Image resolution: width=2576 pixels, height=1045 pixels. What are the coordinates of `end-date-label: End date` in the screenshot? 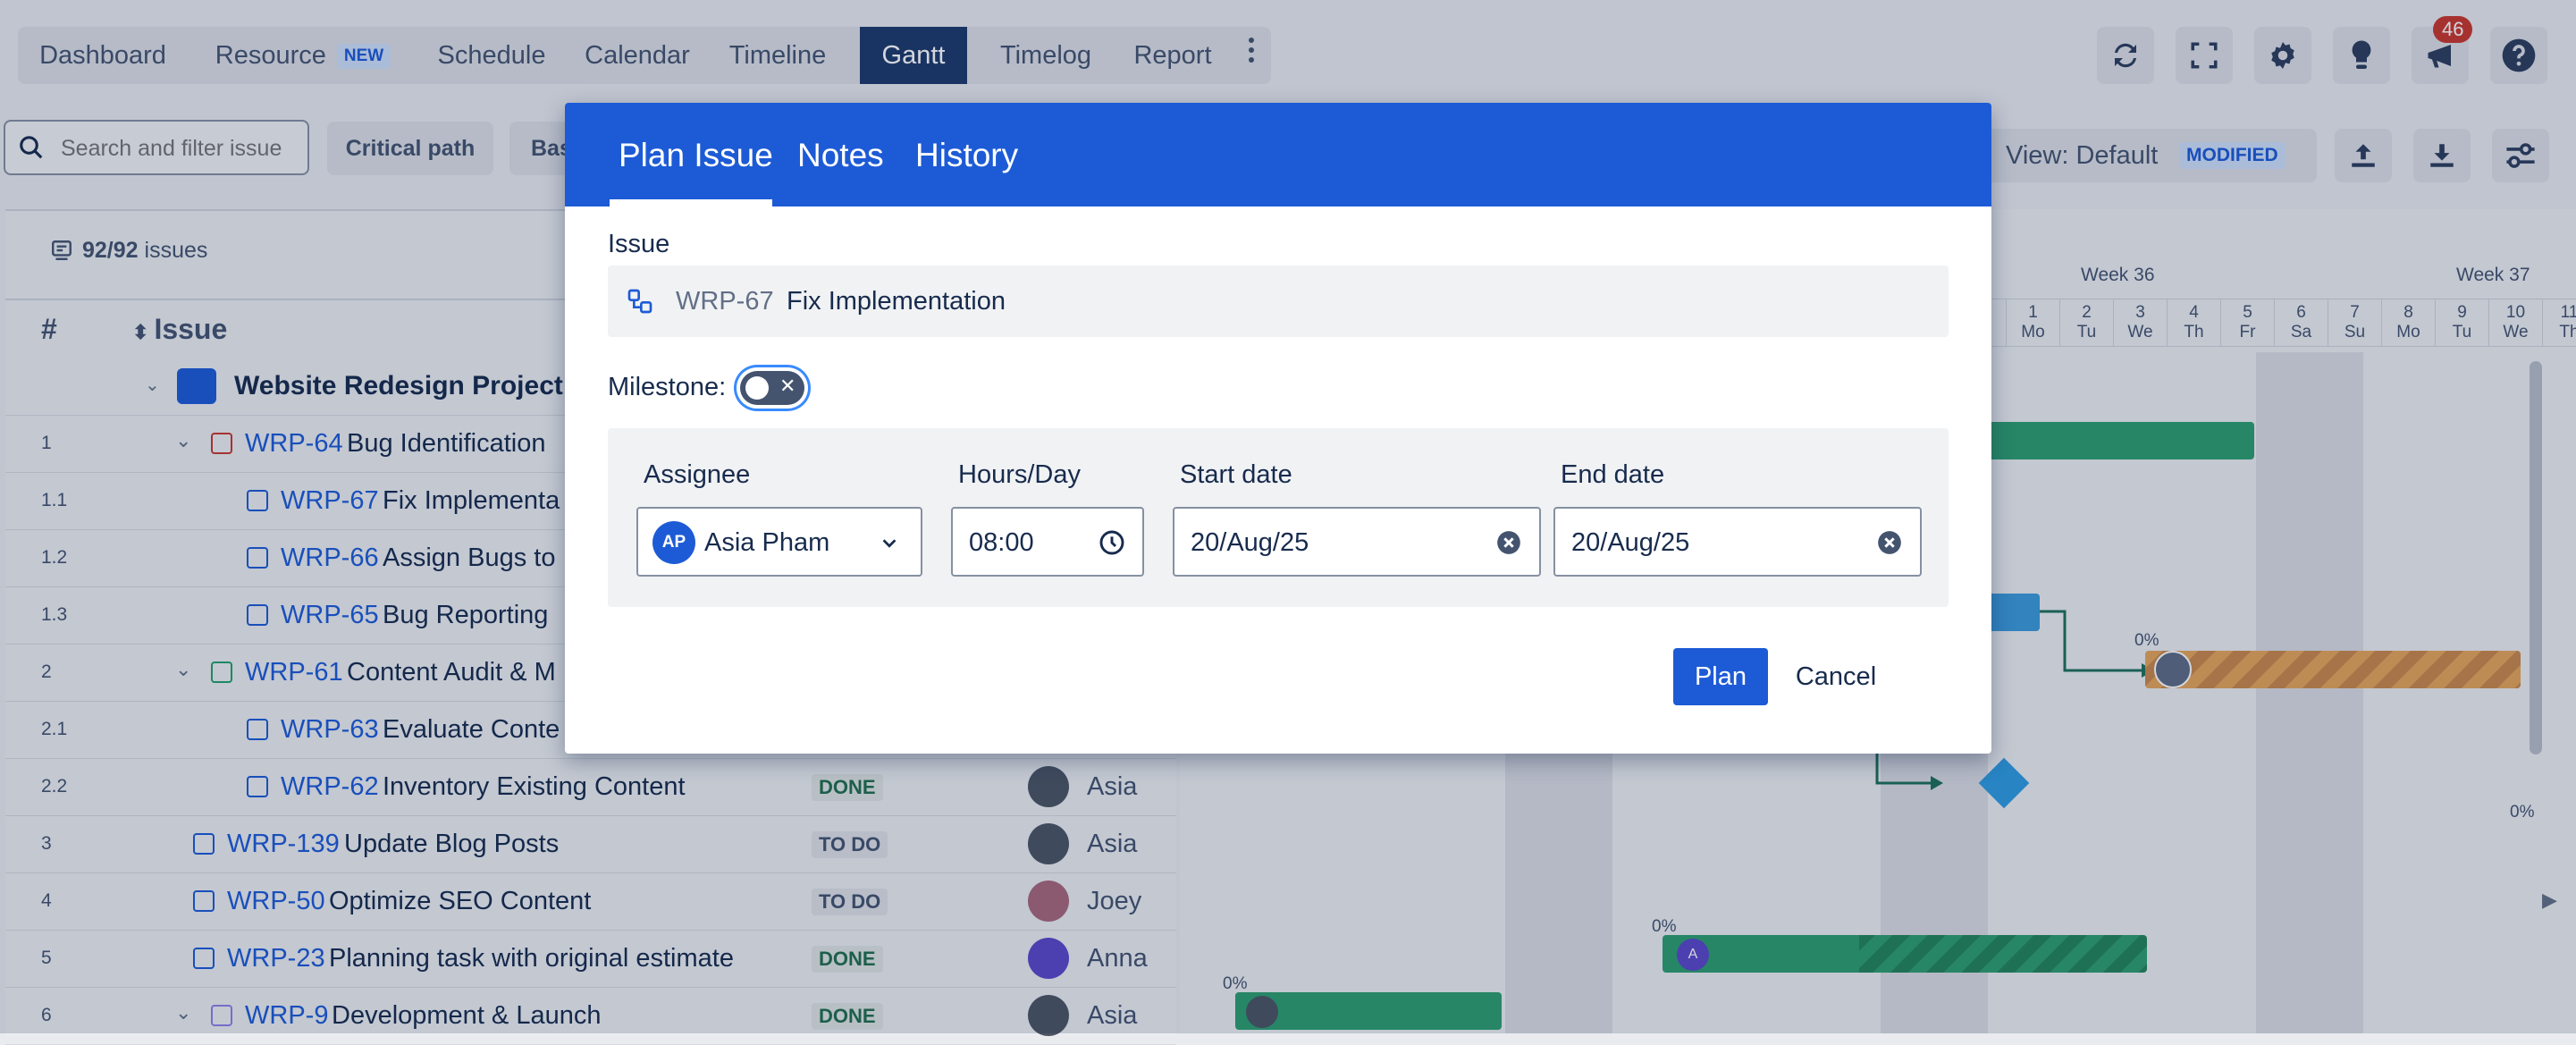 It's located at (1613, 475).